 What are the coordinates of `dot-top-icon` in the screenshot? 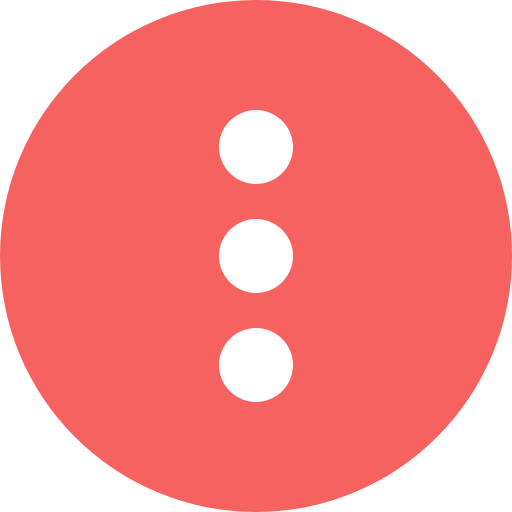 It's located at (256, 147).